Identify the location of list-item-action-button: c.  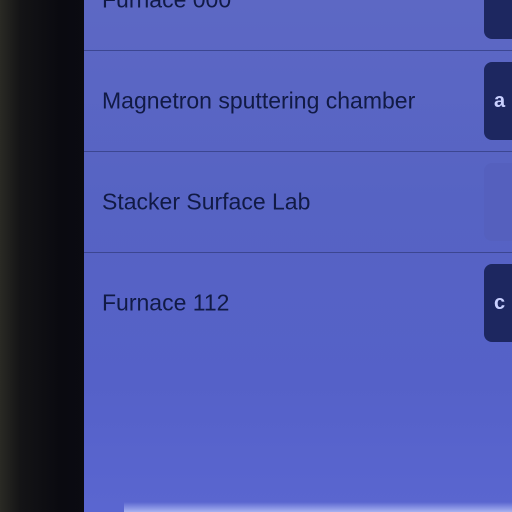
(498, 303).